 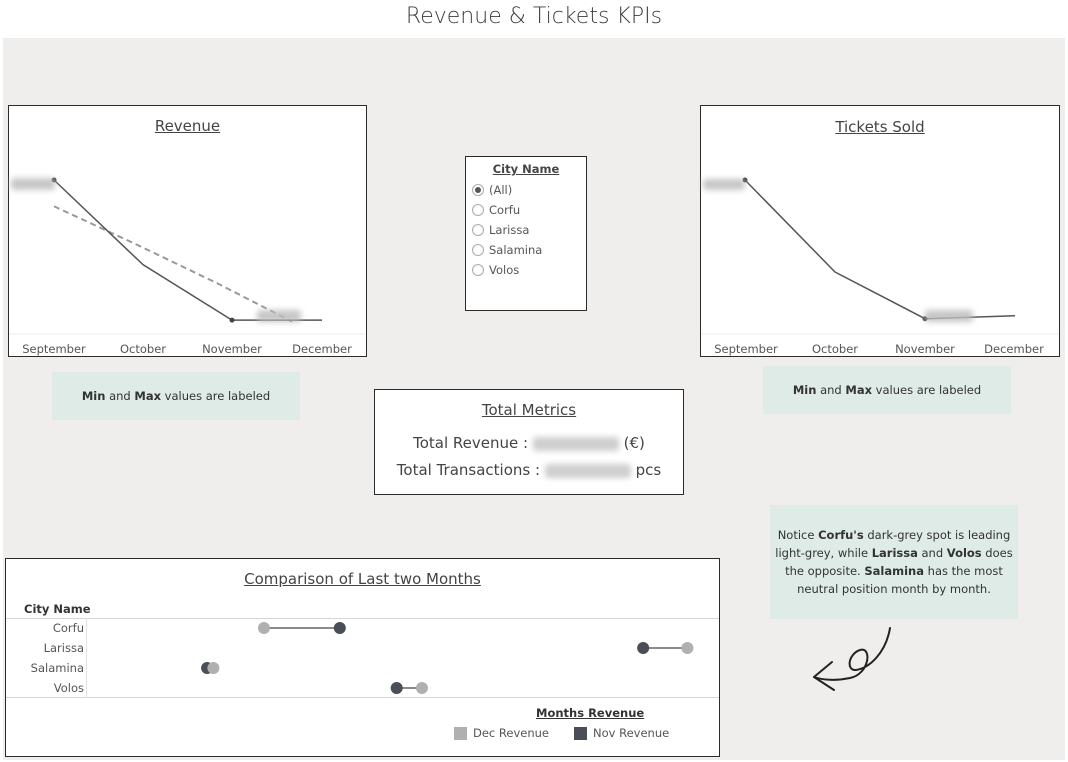 I want to click on tickets-line, so click(x=880, y=249).